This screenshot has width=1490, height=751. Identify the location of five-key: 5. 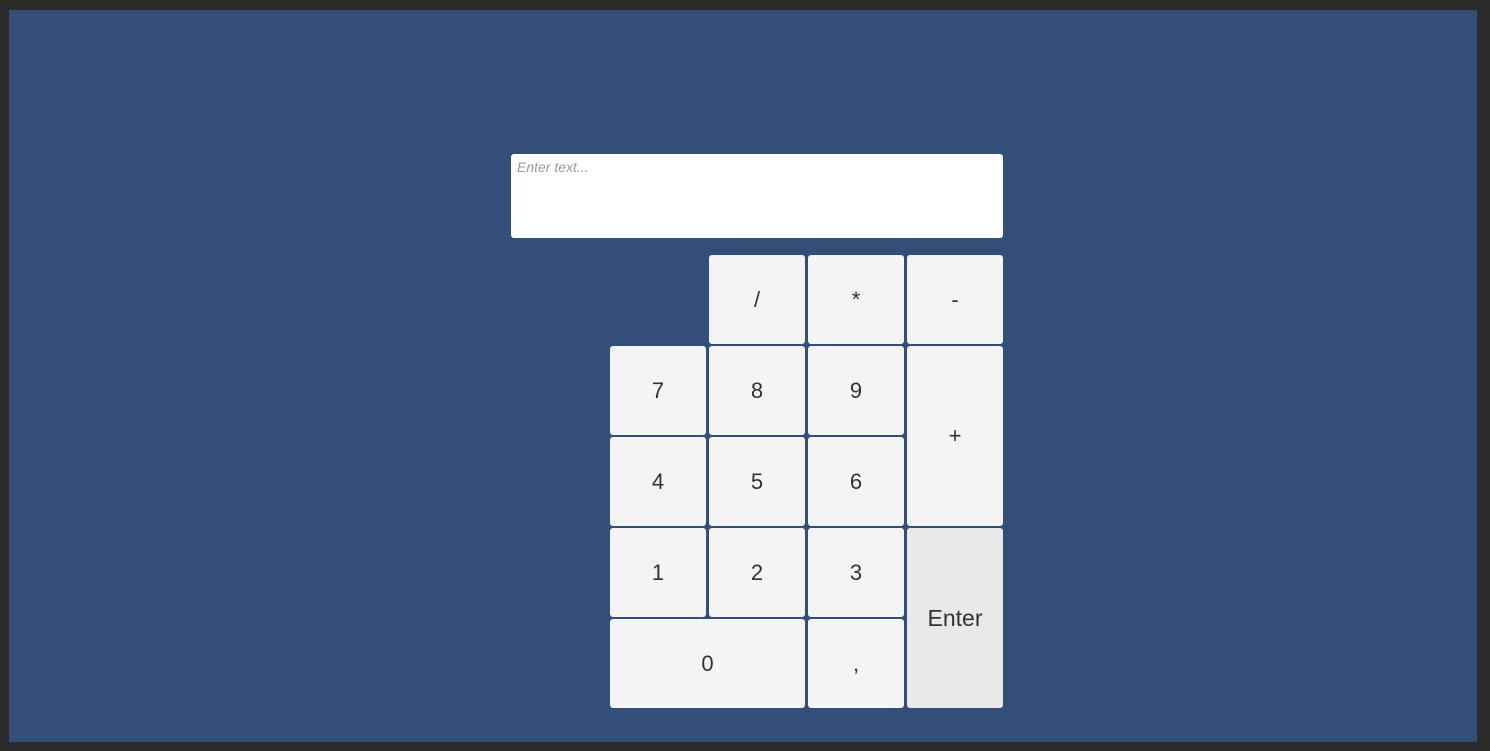
(757, 481).